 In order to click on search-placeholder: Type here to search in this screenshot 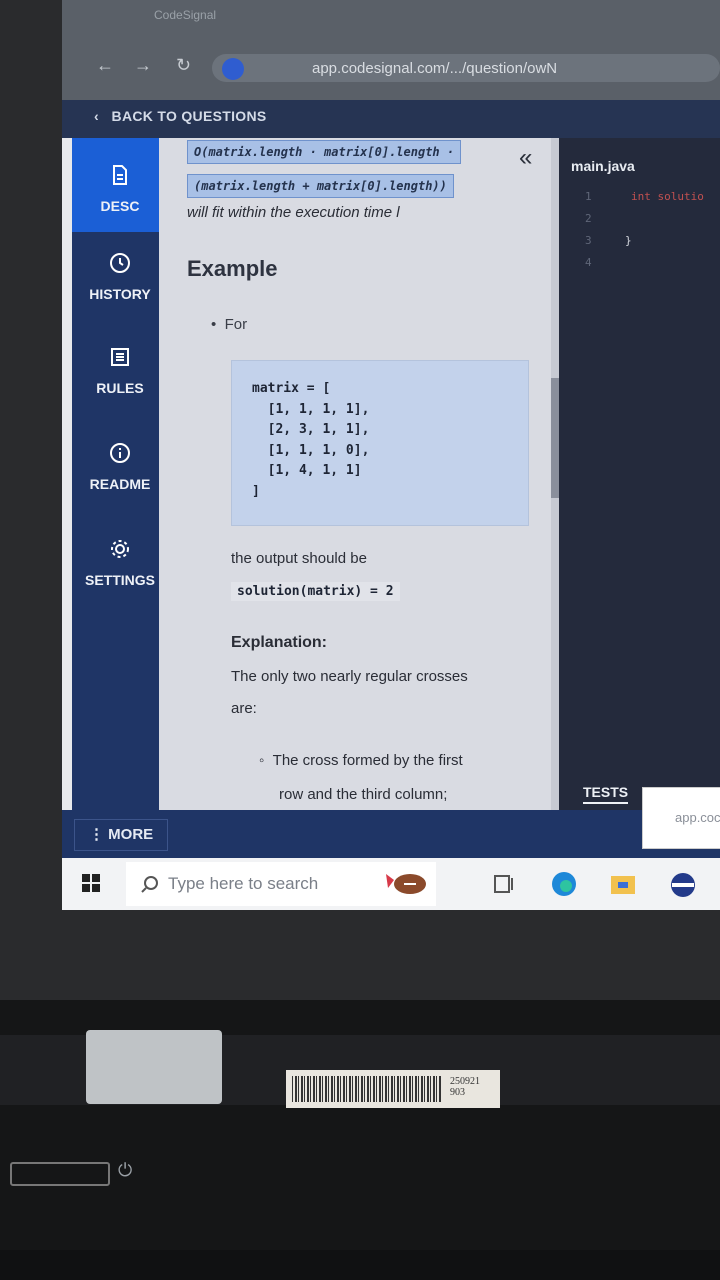, I will do `click(243, 883)`.